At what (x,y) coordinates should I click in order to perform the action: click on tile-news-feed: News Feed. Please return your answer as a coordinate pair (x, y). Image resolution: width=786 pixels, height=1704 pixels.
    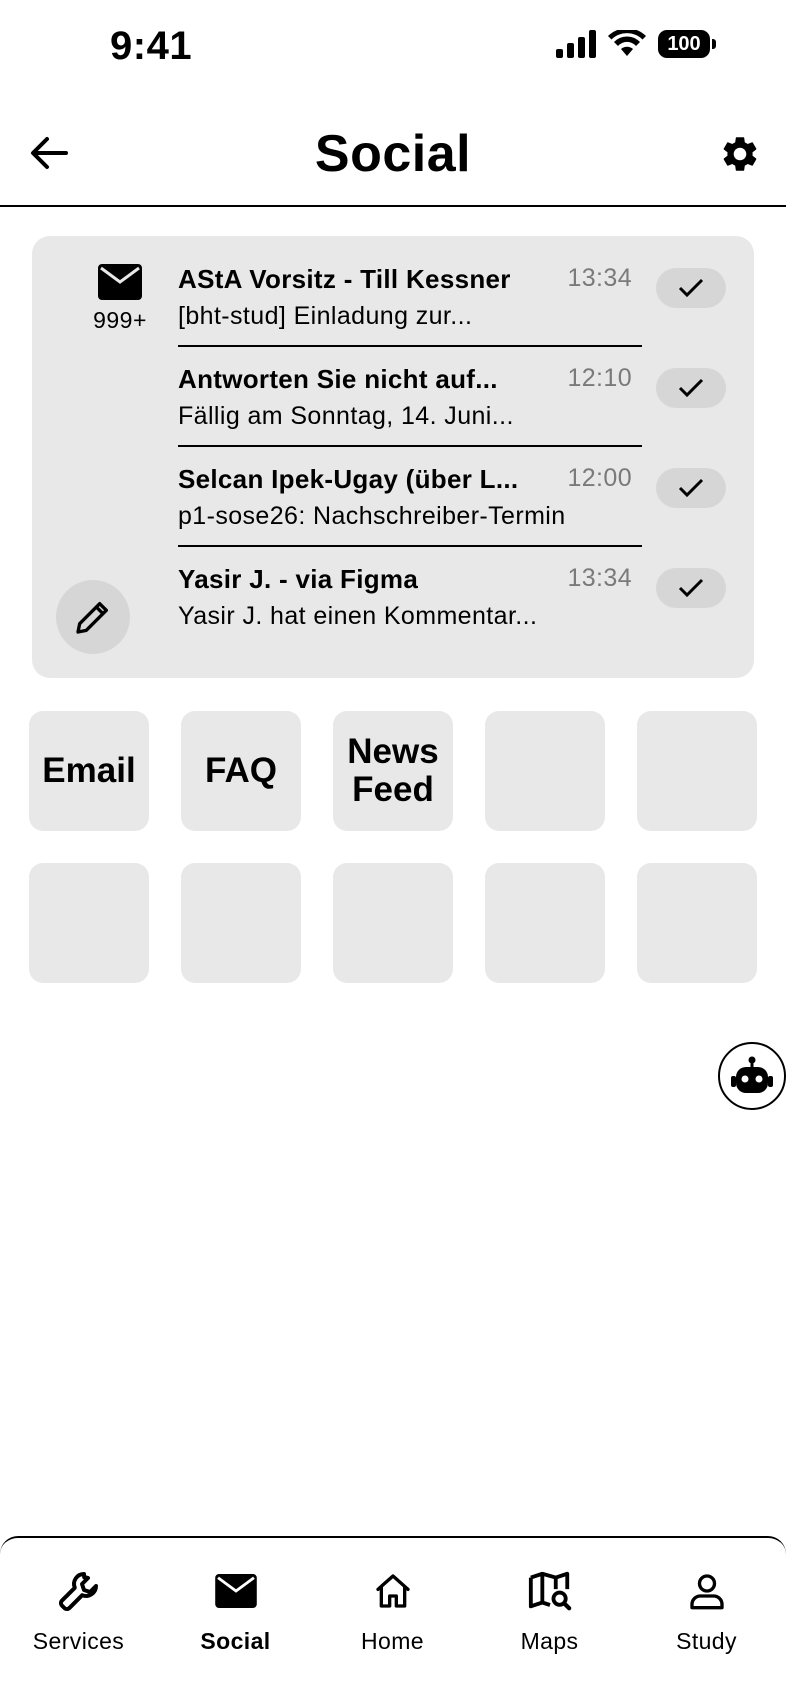
    Looking at the image, I should click on (393, 771).